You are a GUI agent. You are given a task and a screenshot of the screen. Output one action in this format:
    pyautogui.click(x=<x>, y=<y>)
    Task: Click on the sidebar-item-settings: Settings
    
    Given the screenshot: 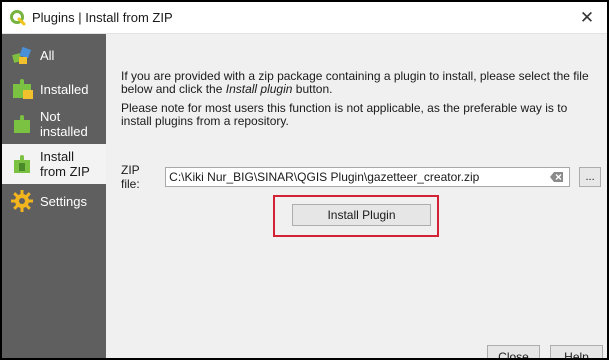 What is the action you would take?
    pyautogui.click(x=54, y=201)
    